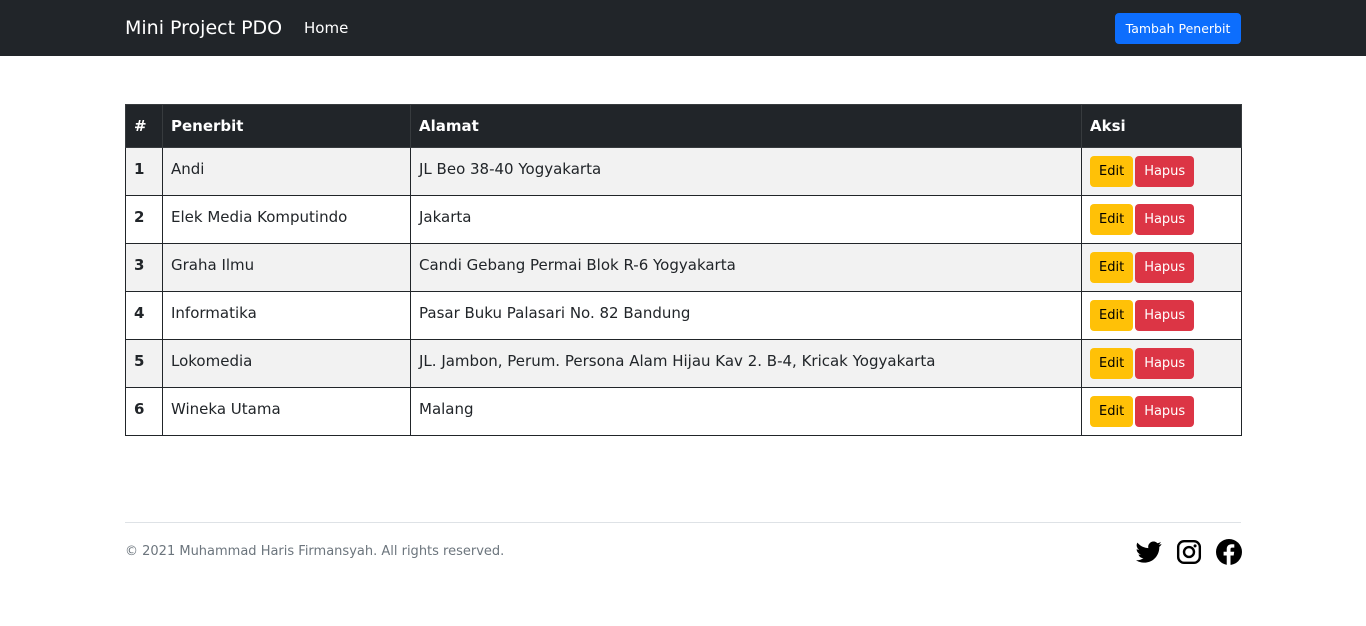 Image resolution: width=1366 pixels, height=626 pixels. What do you see at coordinates (144, 363) in the screenshot?
I see `row-number: 5` at bounding box center [144, 363].